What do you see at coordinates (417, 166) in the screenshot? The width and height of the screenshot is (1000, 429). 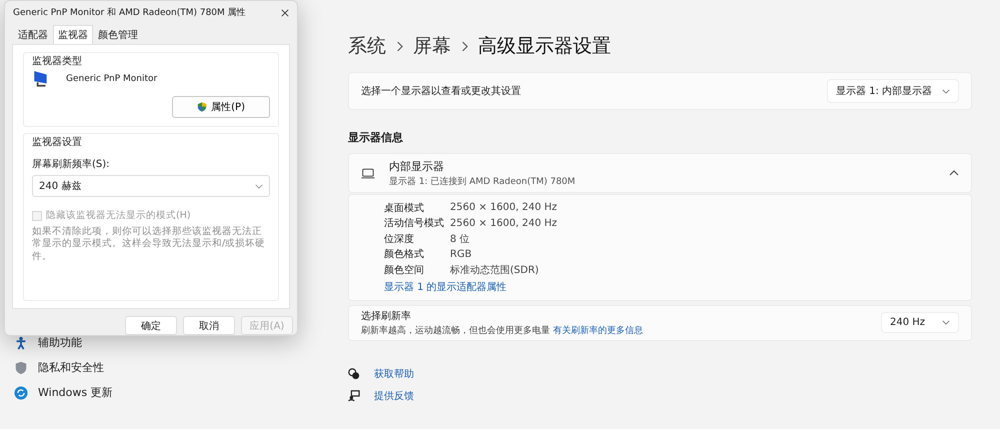 I see `display-name: 内部显示器` at bounding box center [417, 166].